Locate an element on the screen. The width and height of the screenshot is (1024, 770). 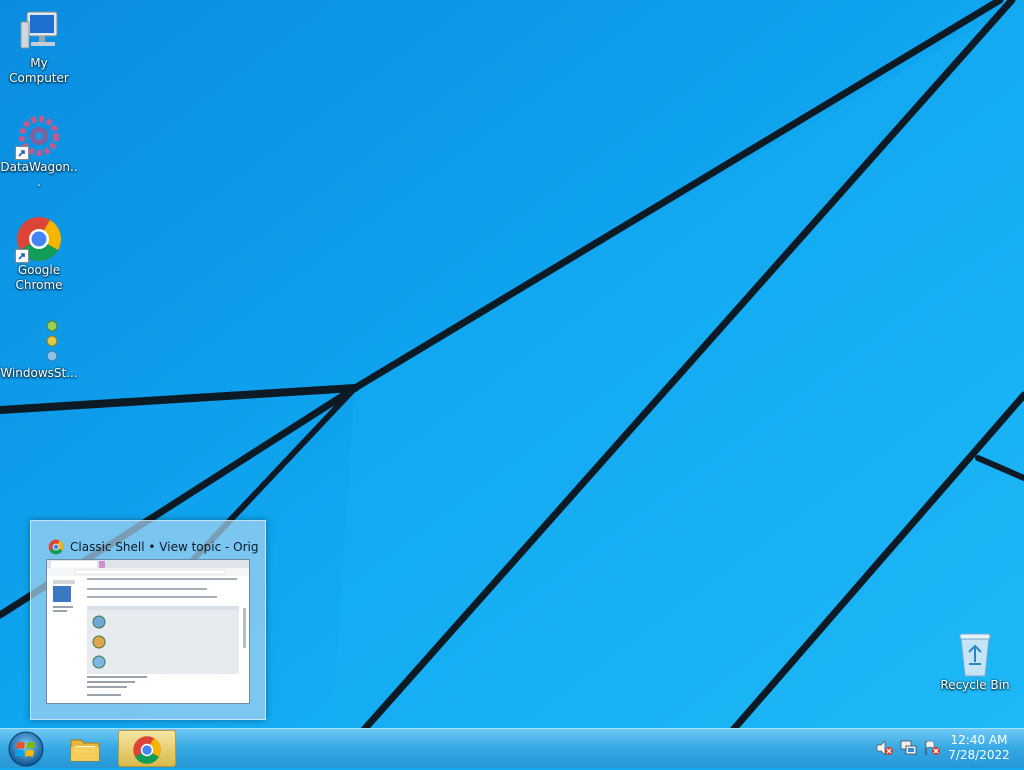
desktop-icon-label: My Computer is located at coordinates (39, 70).